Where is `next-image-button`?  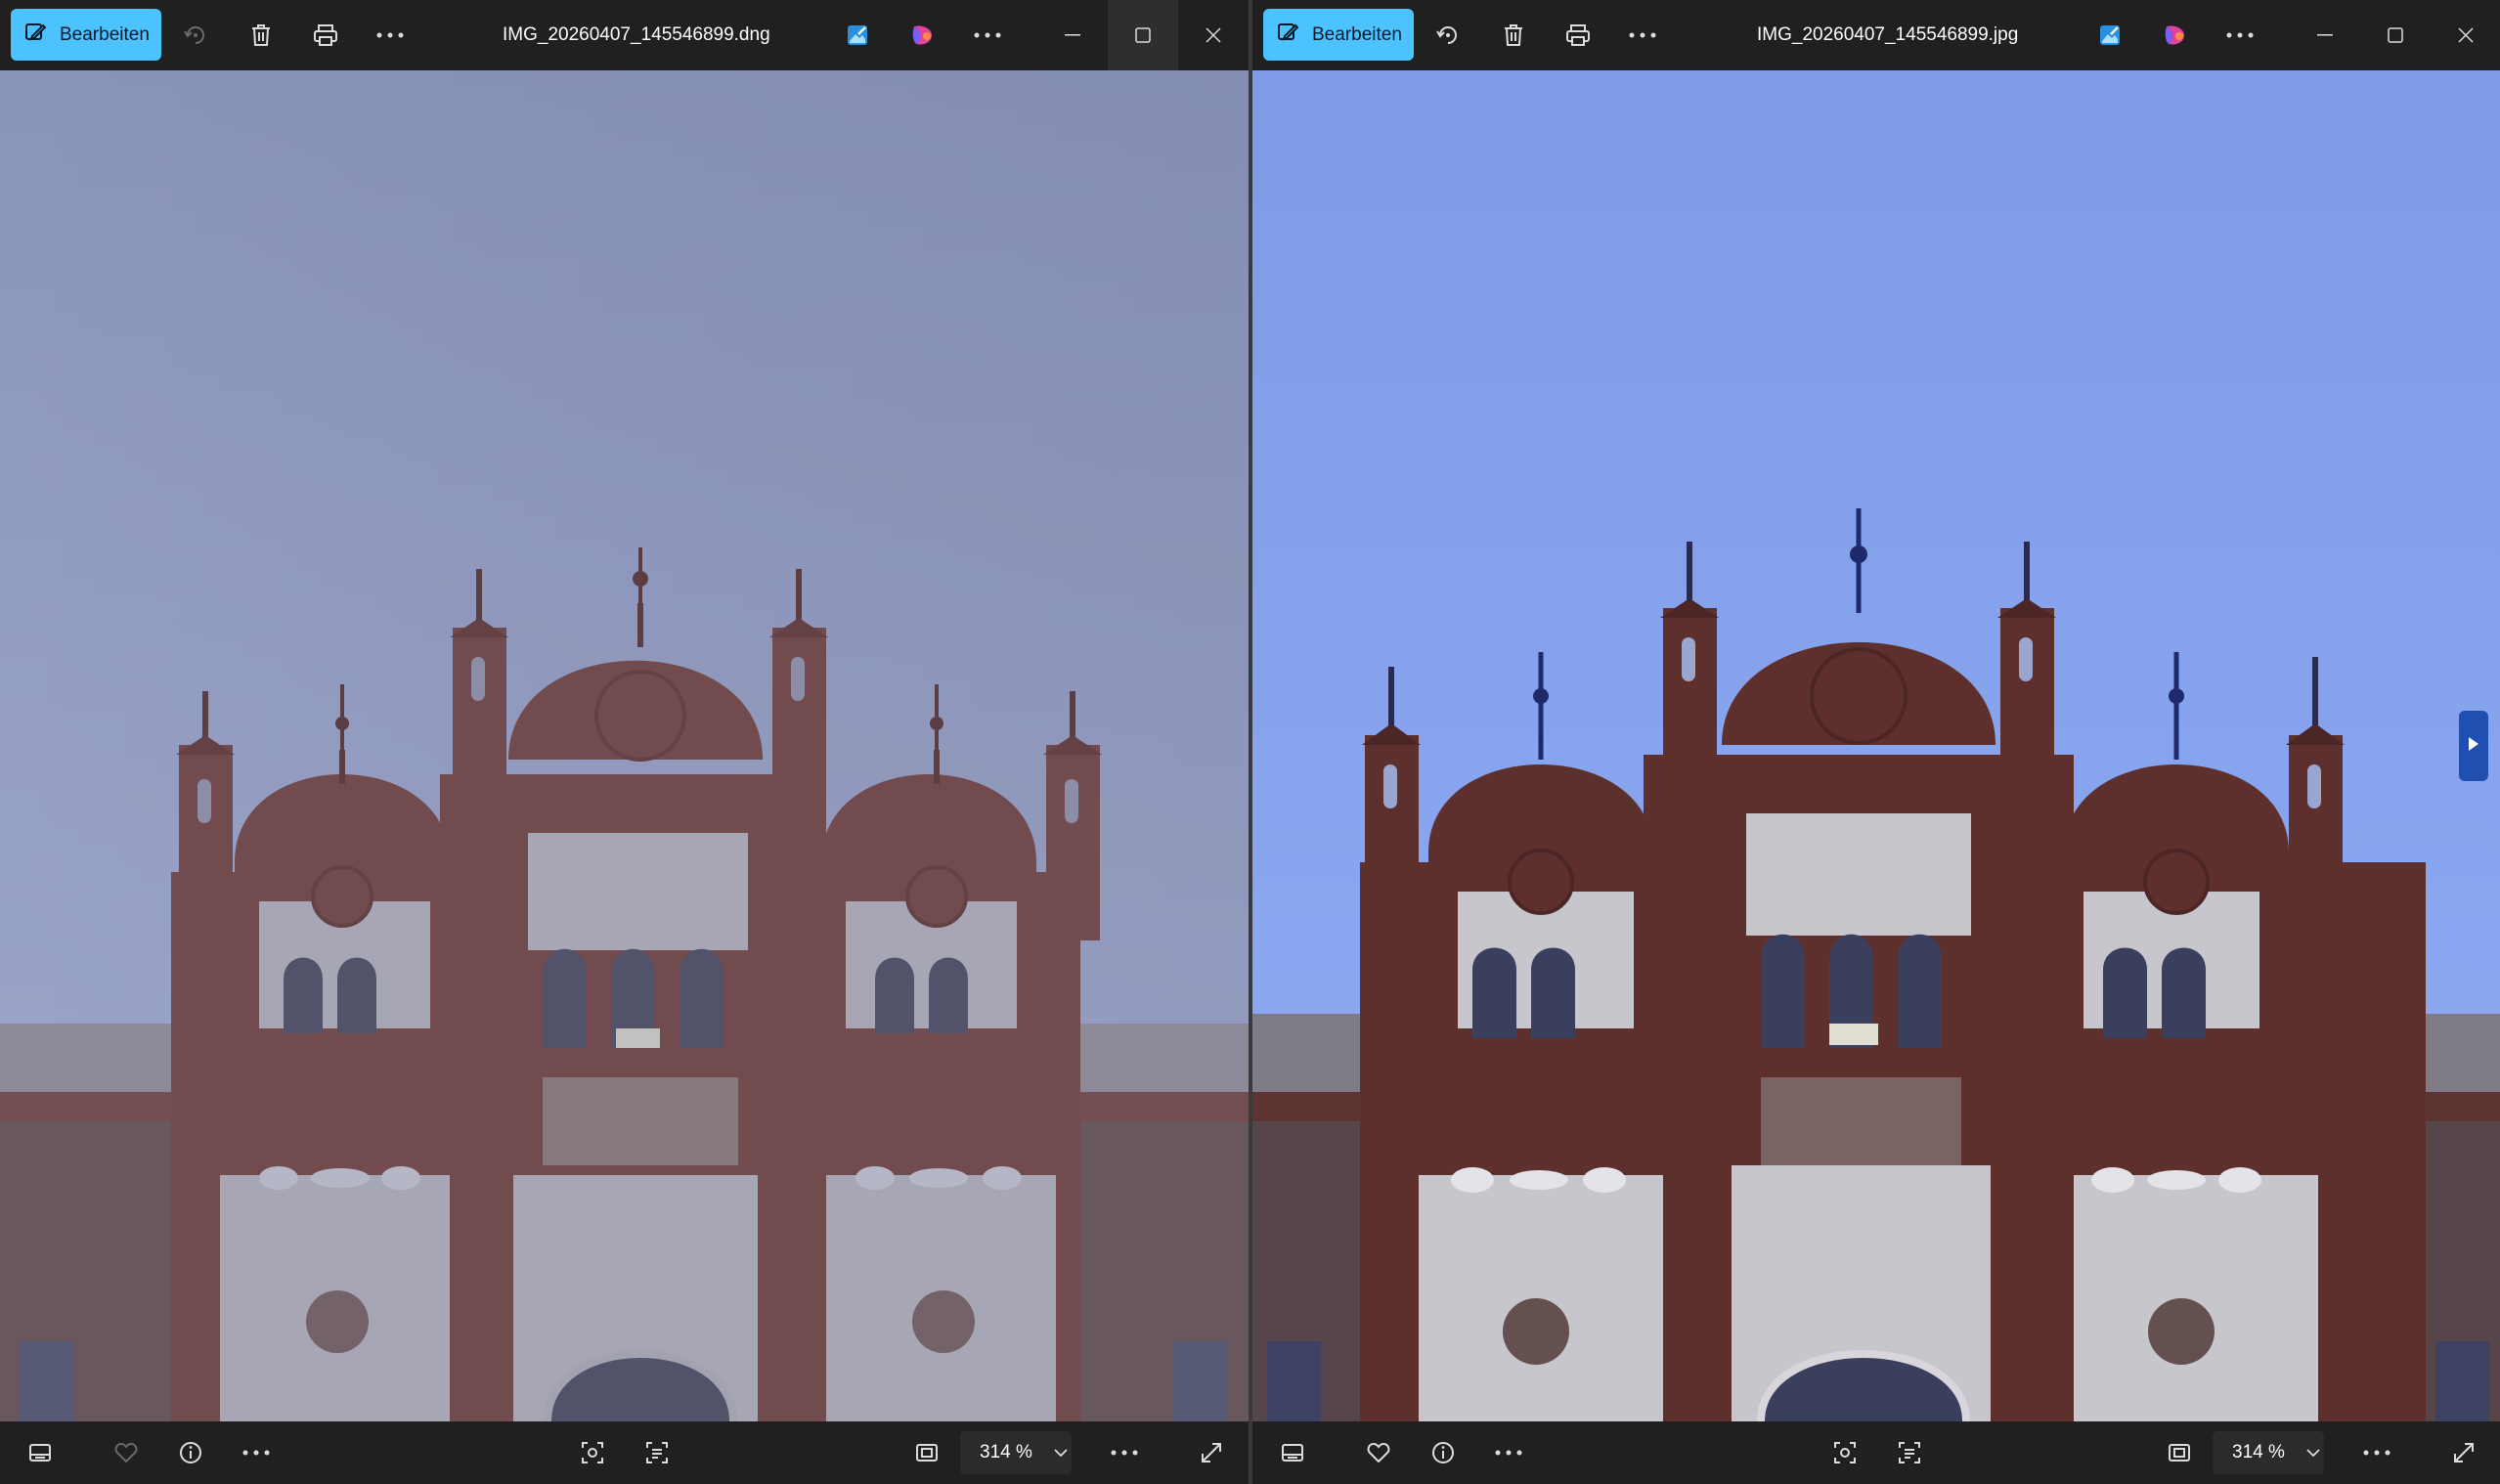 next-image-button is located at coordinates (2473, 746).